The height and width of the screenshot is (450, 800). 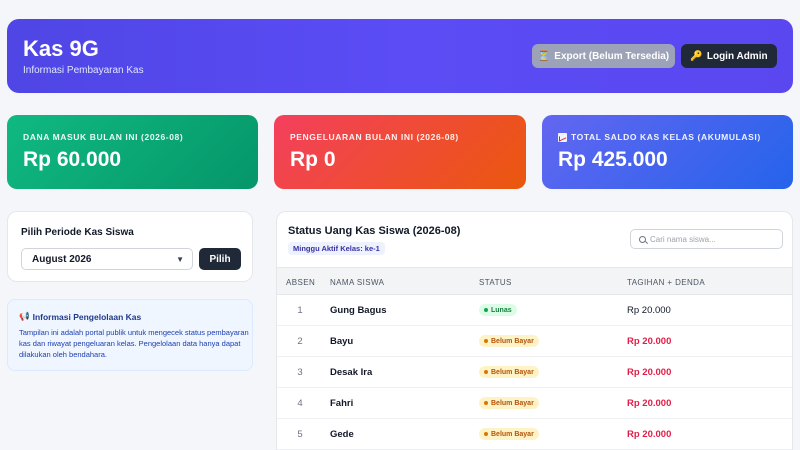 I want to click on export-button-label: Export (Belum Tersedia), so click(x=612, y=56).